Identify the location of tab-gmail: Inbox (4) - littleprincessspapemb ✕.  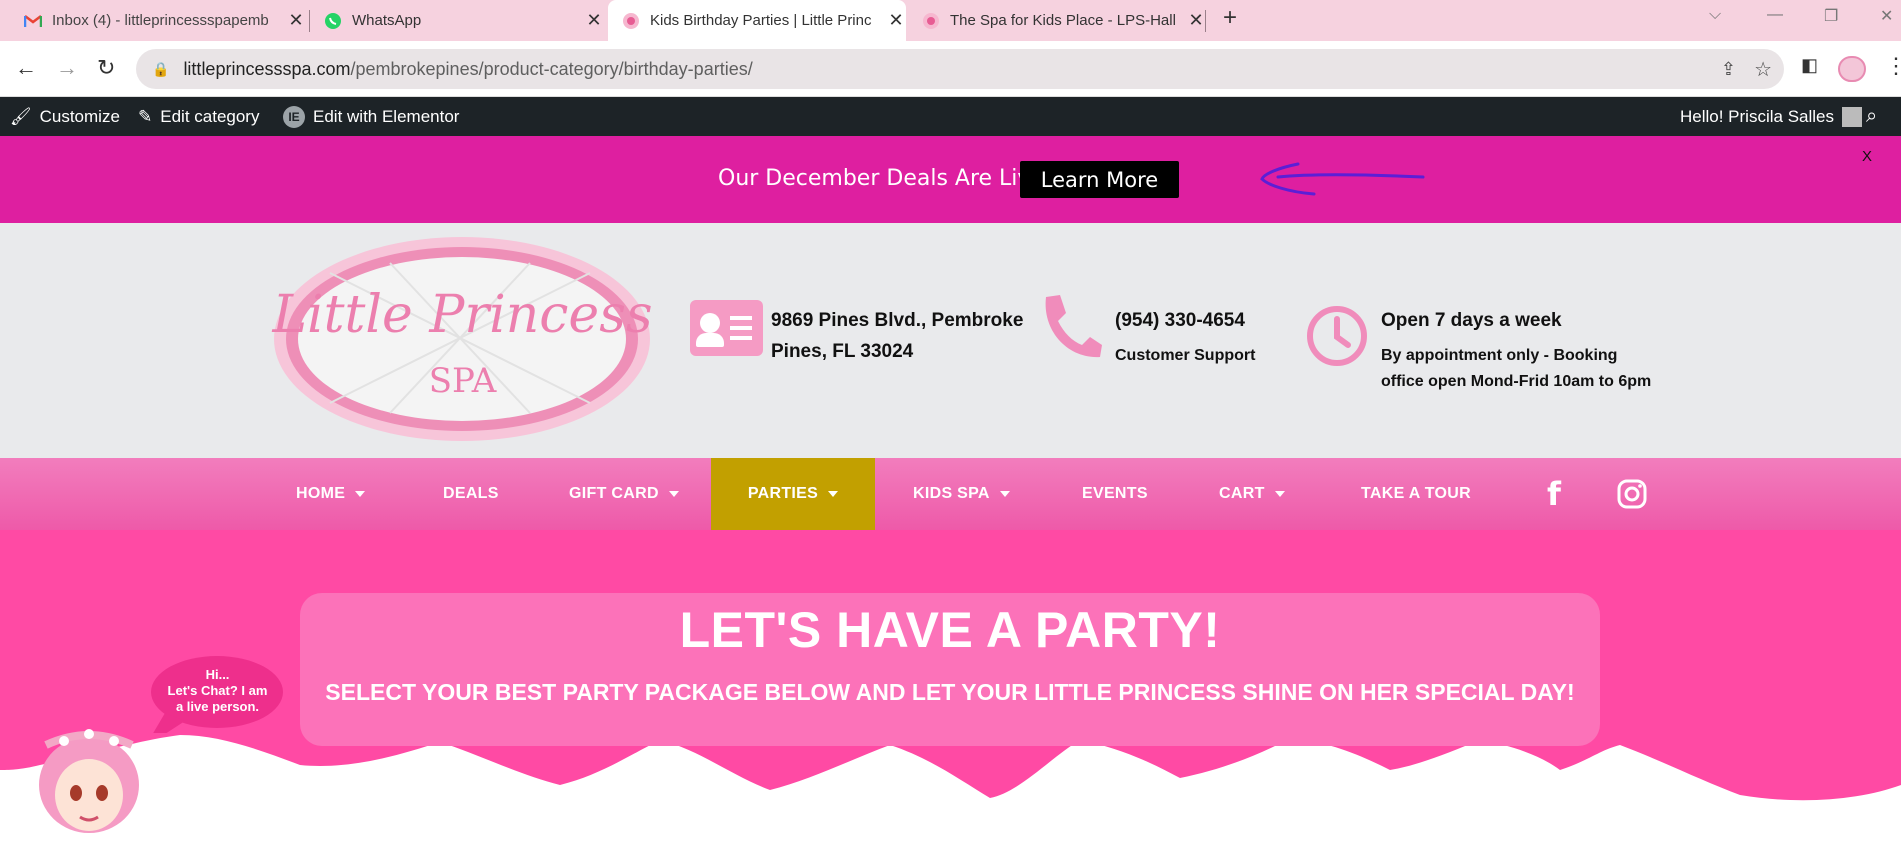
(158, 20).